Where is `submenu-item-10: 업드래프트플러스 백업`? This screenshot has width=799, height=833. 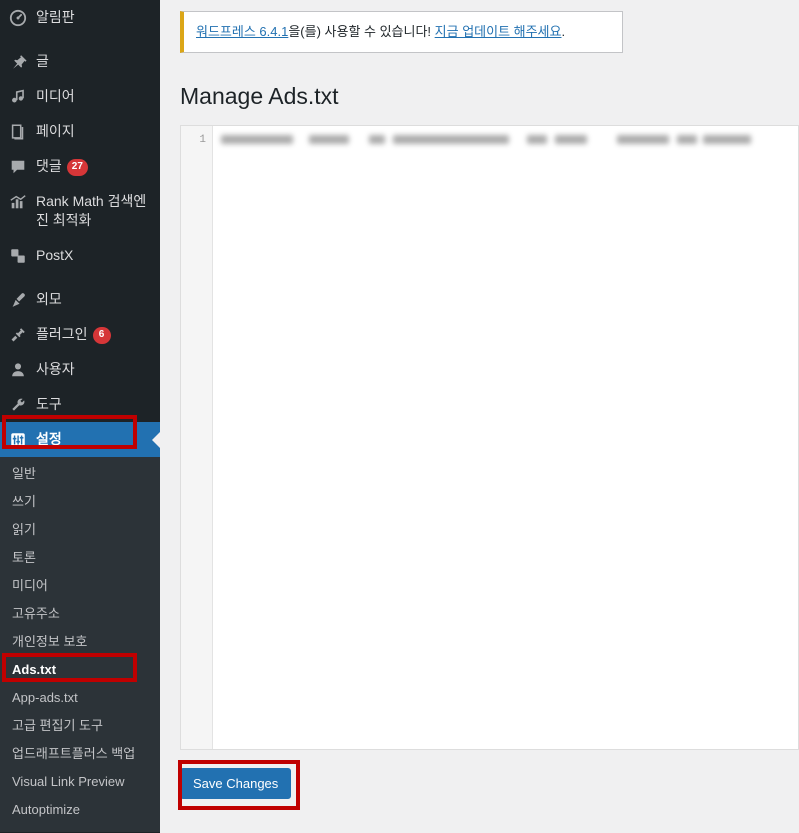
submenu-item-10: 업드래프트플러스 백업 is located at coordinates (80, 754).